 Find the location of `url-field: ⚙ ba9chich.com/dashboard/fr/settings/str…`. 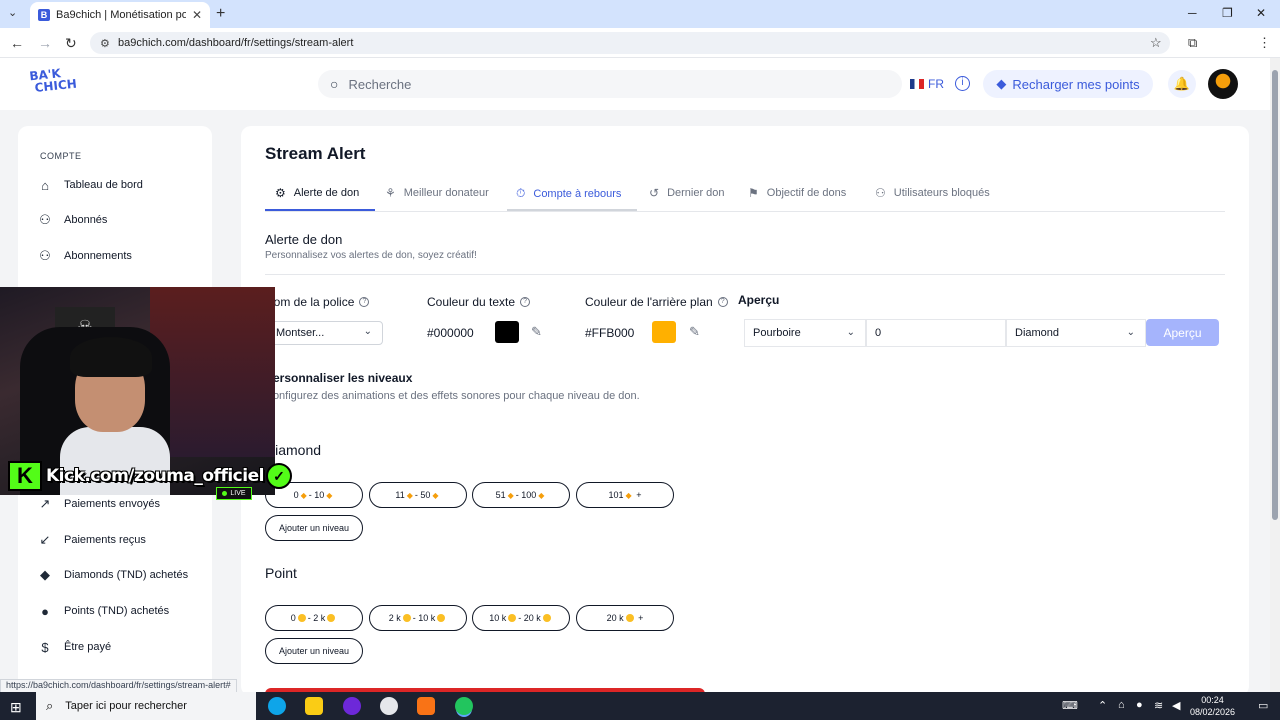

url-field: ⚙ ba9chich.com/dashboard/fr/settings/str… is located at coordinates (630, 43).